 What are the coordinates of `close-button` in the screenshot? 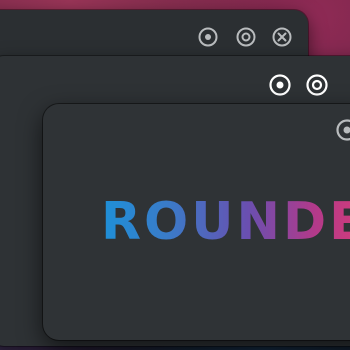 It's located at (282, 37).